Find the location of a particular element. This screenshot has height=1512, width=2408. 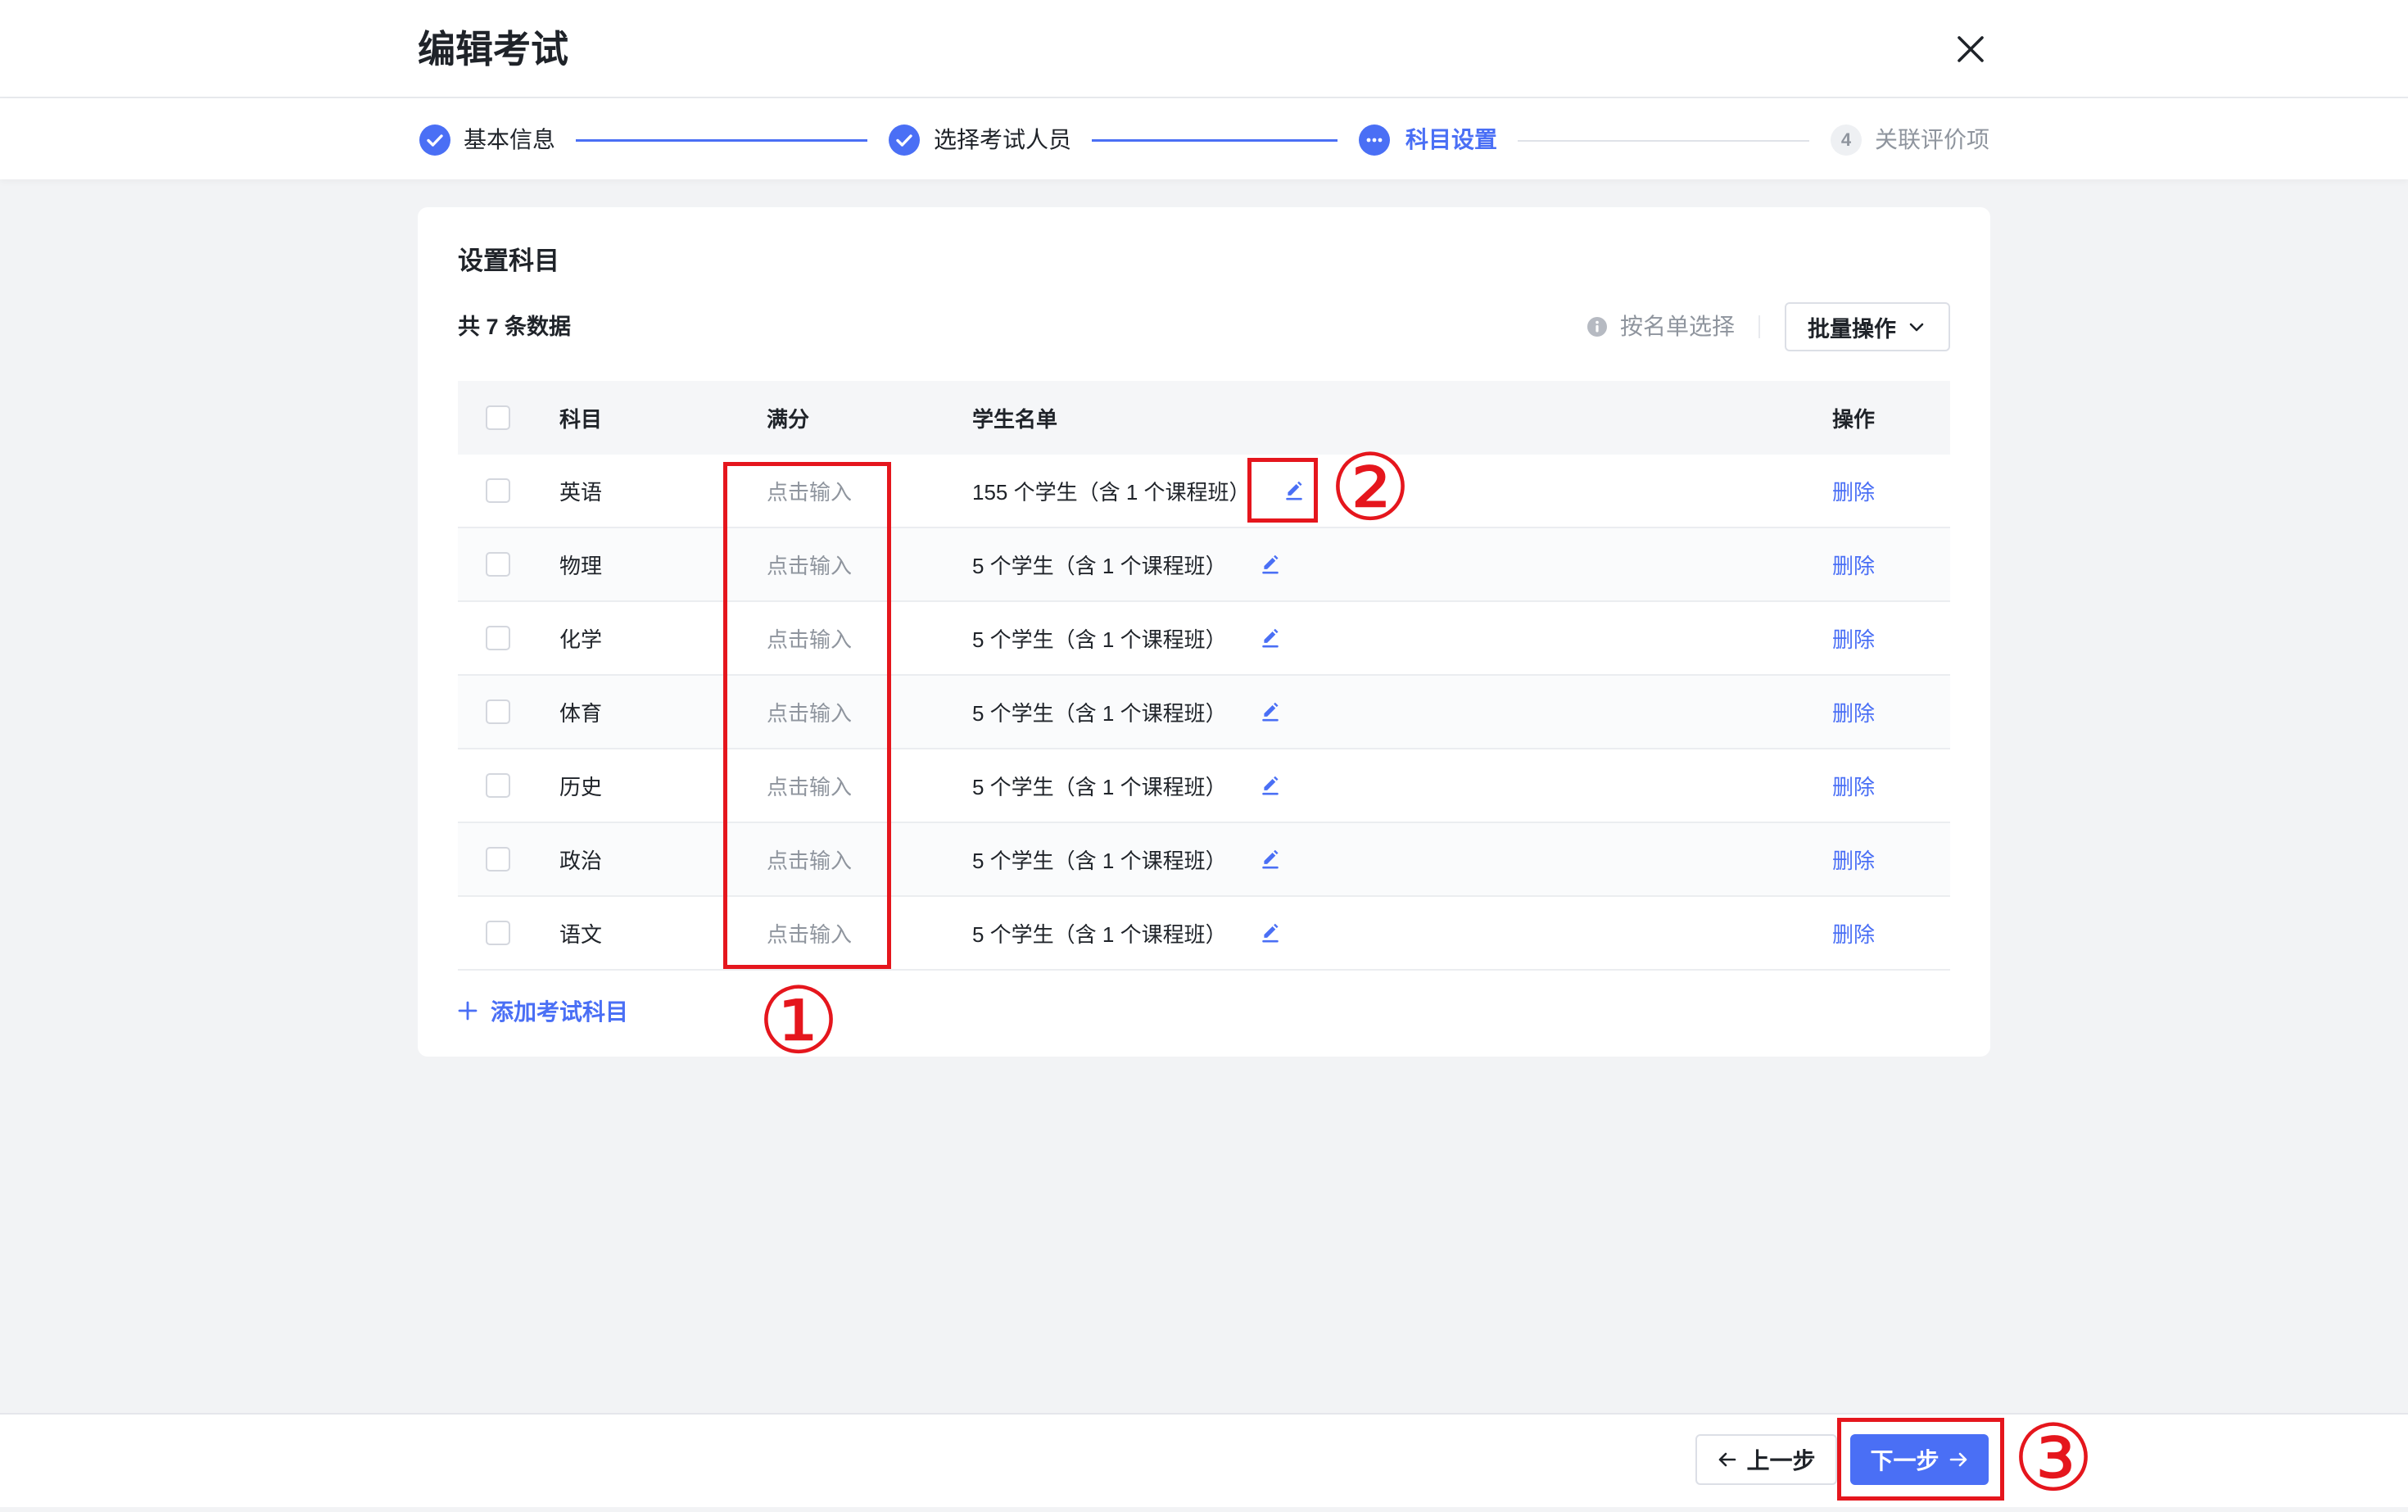

close-icon is located at coordinates (1970, 49).